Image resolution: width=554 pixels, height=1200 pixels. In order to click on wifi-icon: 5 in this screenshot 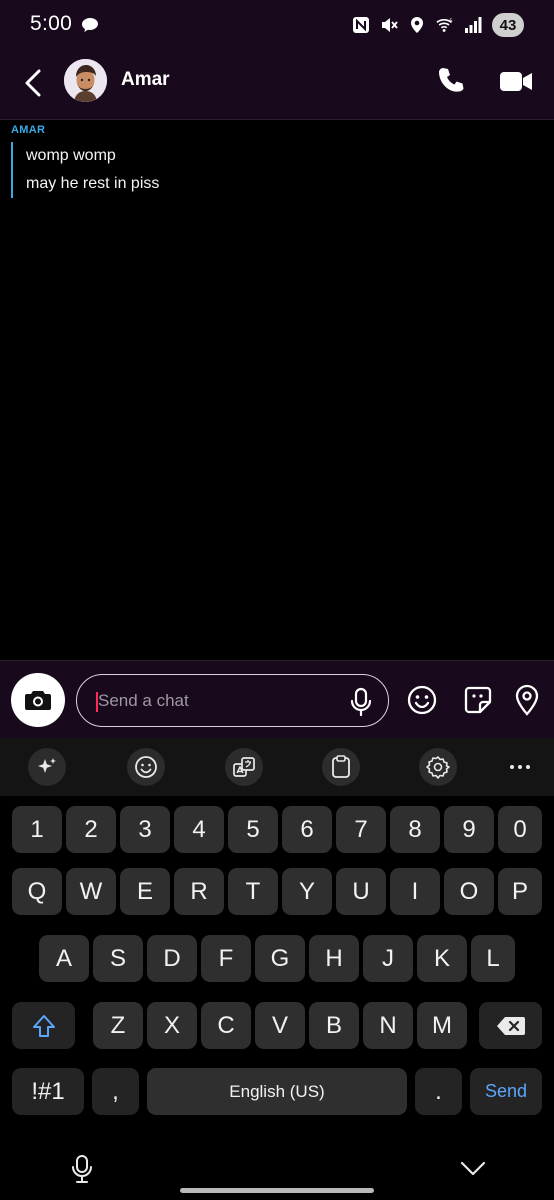, I will do `click(444, 25)`.